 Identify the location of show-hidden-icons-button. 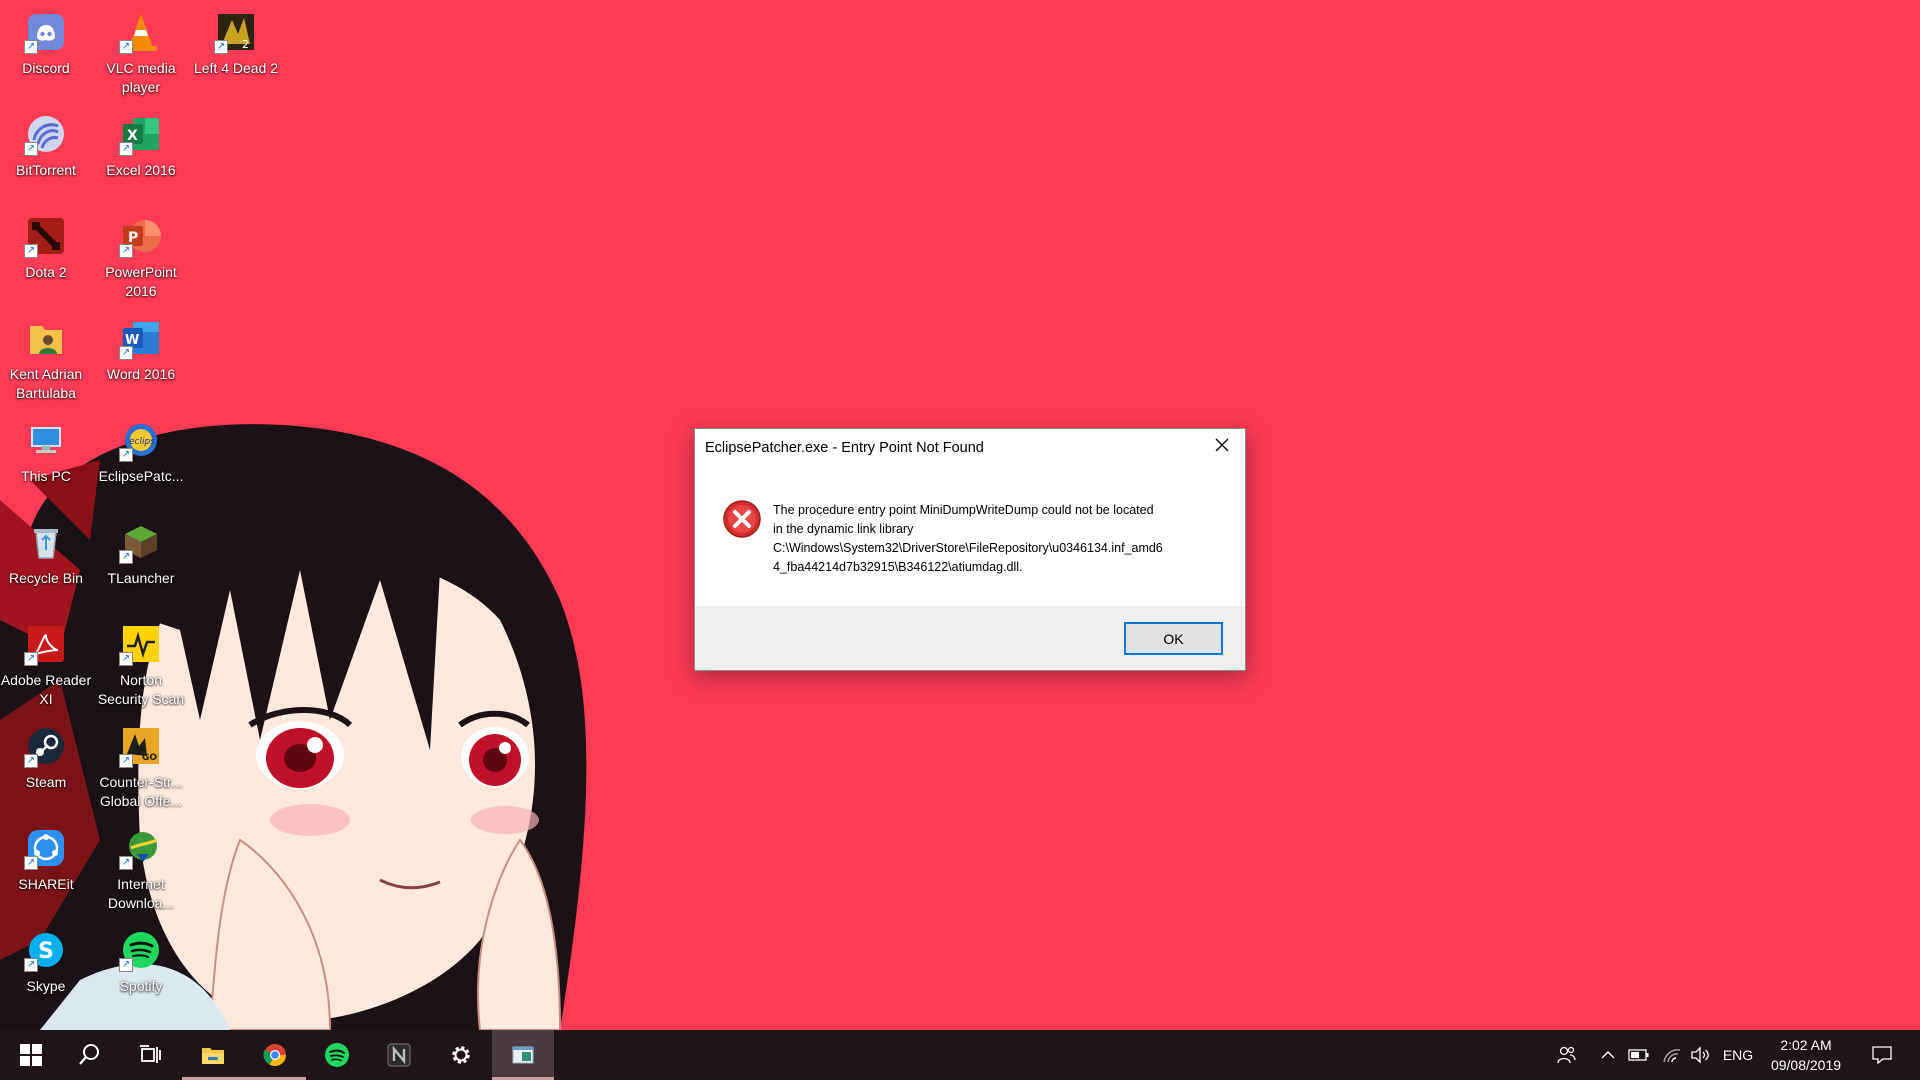
(1608, 1055).